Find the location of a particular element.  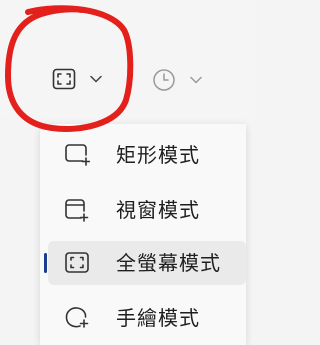

selection-indicator is located at coordinates (45, 263).